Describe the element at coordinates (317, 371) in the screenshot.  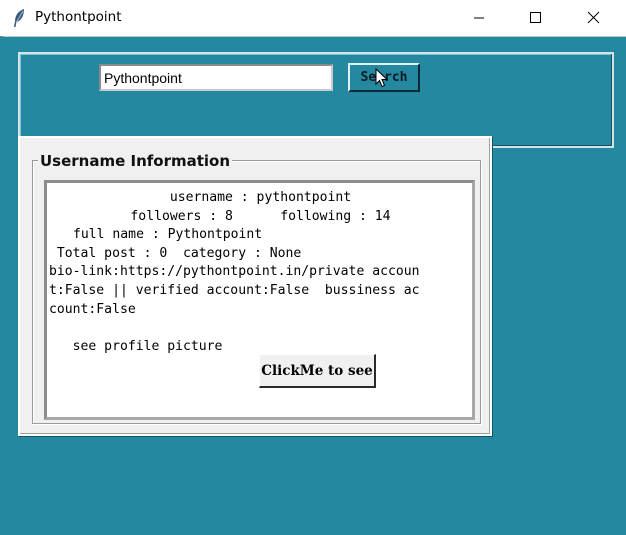
I see `click-me-to-see-button: ClickMe to see` at that location.